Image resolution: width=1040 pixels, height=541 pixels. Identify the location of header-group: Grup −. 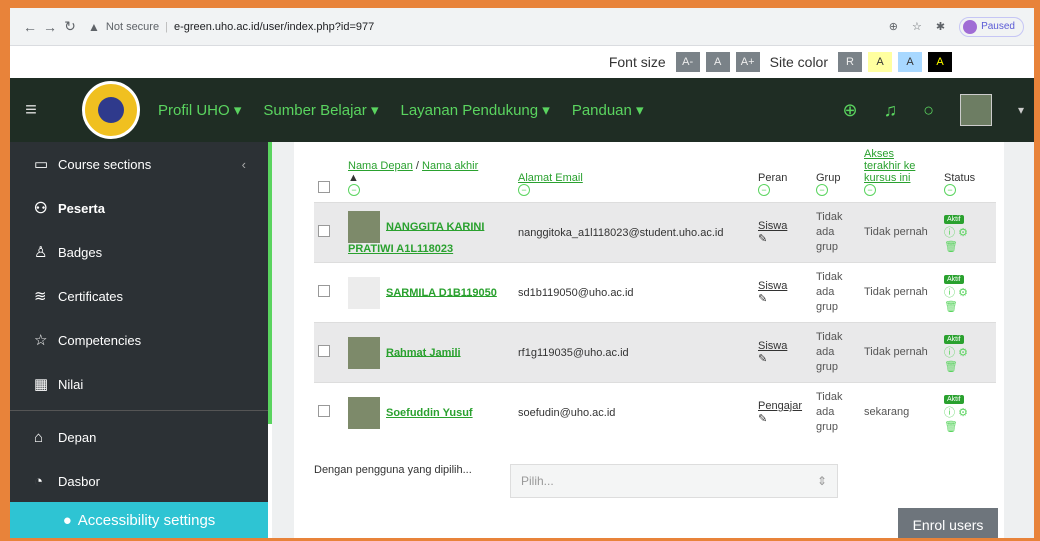
(828, 184).